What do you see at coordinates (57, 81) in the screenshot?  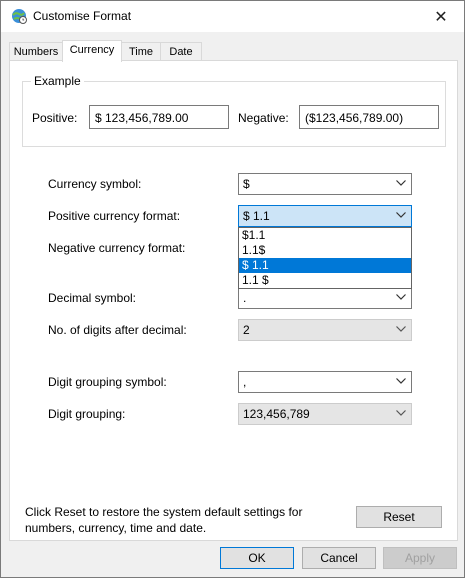 I see `example-legend: Example` at bounding box center [57, 81].